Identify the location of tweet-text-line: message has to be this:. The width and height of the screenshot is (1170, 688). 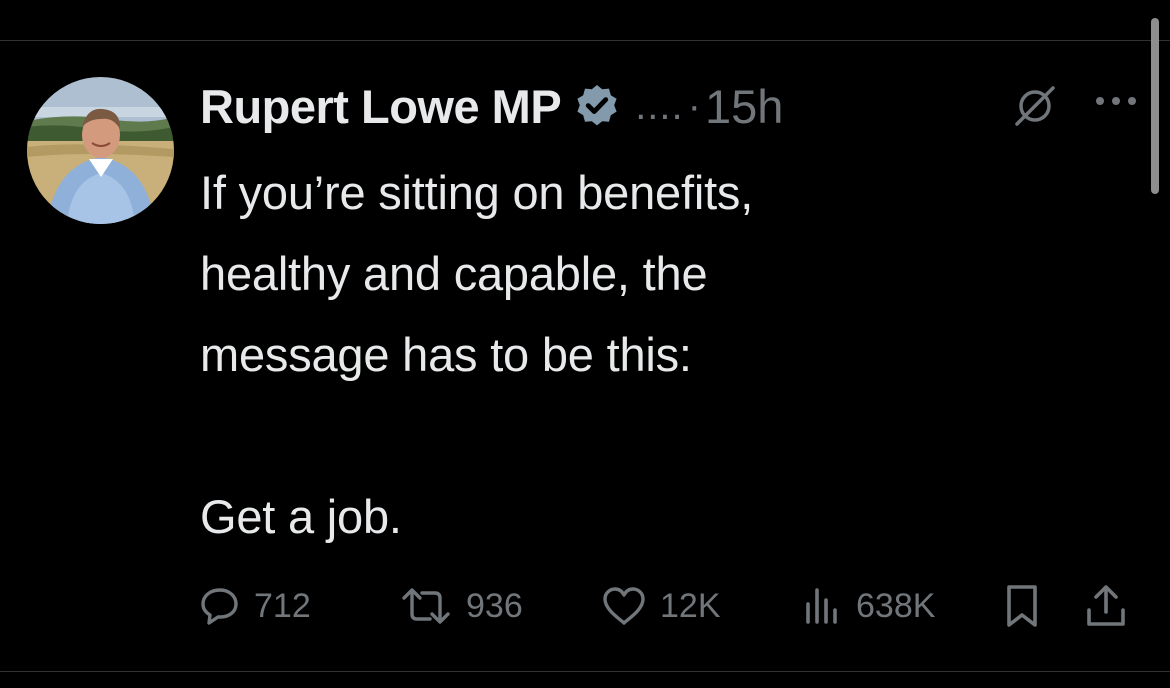
(446, 354).